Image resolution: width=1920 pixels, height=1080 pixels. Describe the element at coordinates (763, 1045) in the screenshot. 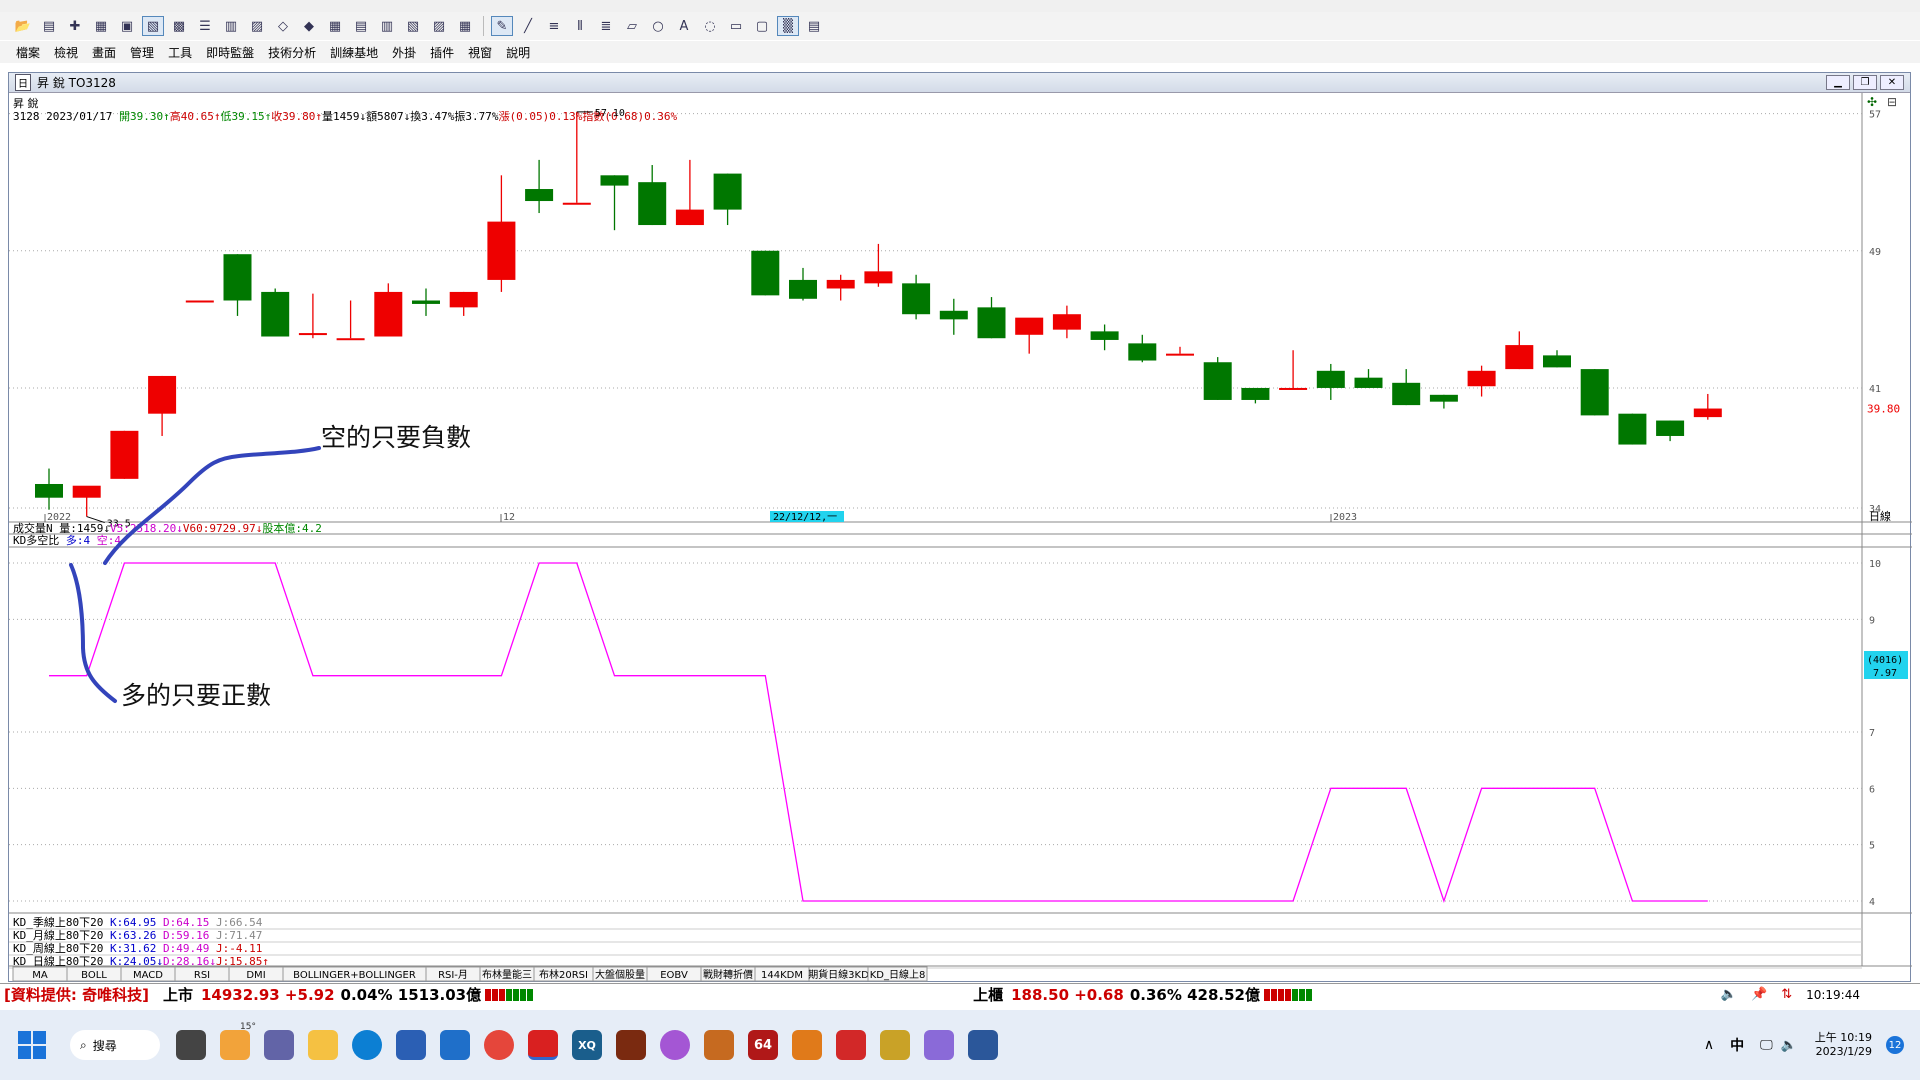

I see `app-64-icon: 64` at that location.